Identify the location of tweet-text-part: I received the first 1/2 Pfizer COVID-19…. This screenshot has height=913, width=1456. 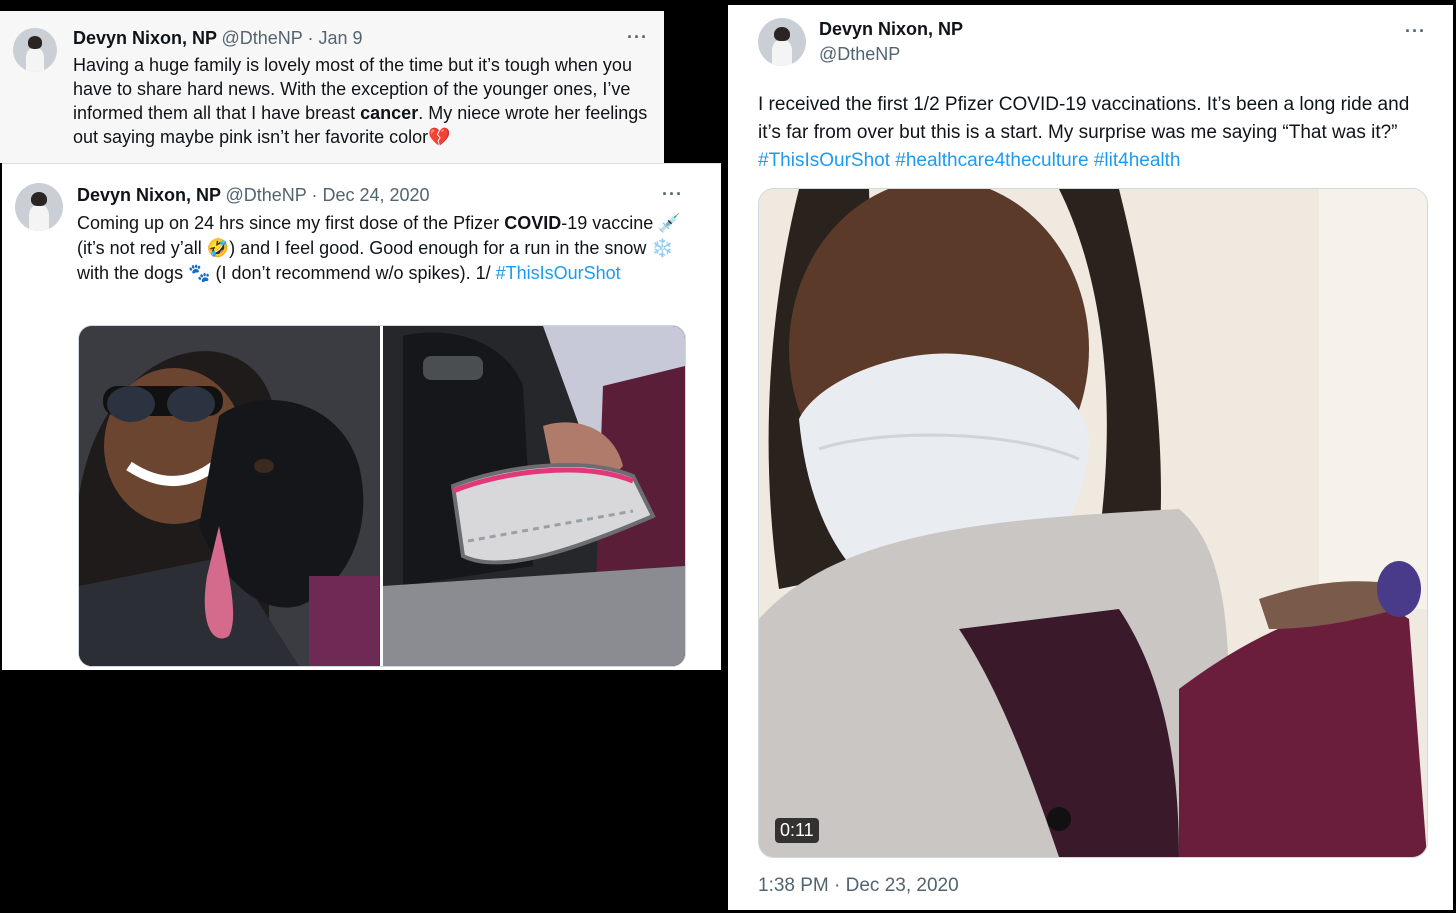
(1084, 118).